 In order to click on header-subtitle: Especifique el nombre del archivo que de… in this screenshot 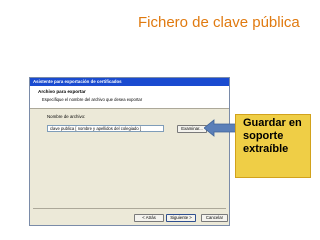, I will do `click(92, 99)`.